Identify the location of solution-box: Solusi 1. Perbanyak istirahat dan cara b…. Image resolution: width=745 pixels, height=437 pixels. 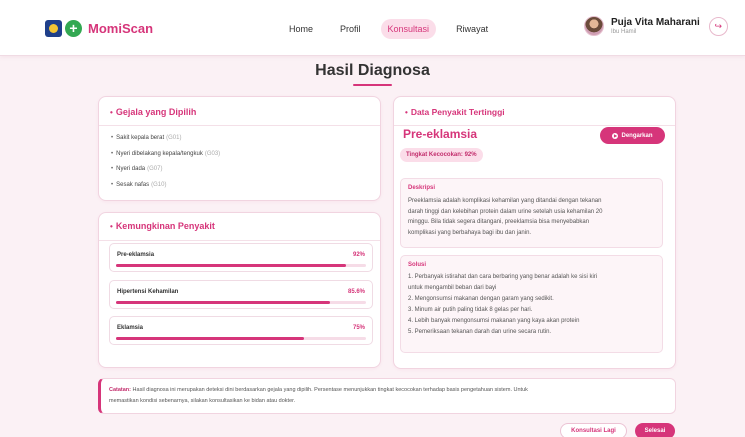
(531, 304).